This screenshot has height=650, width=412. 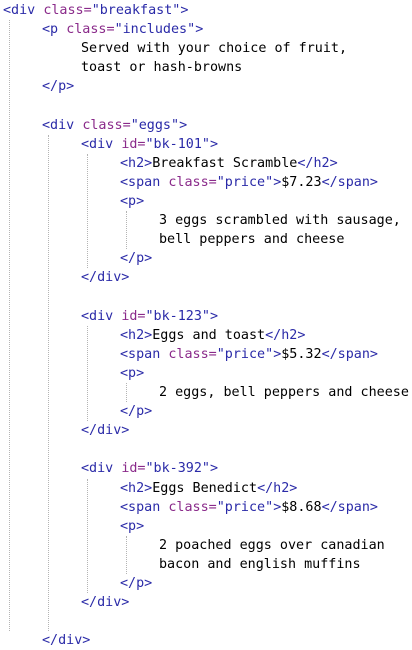 What do you see at coordinates (155, 125) in the screenshot?
I see `attribute-value-token: "eggs"` at bounding box center [155, 125].